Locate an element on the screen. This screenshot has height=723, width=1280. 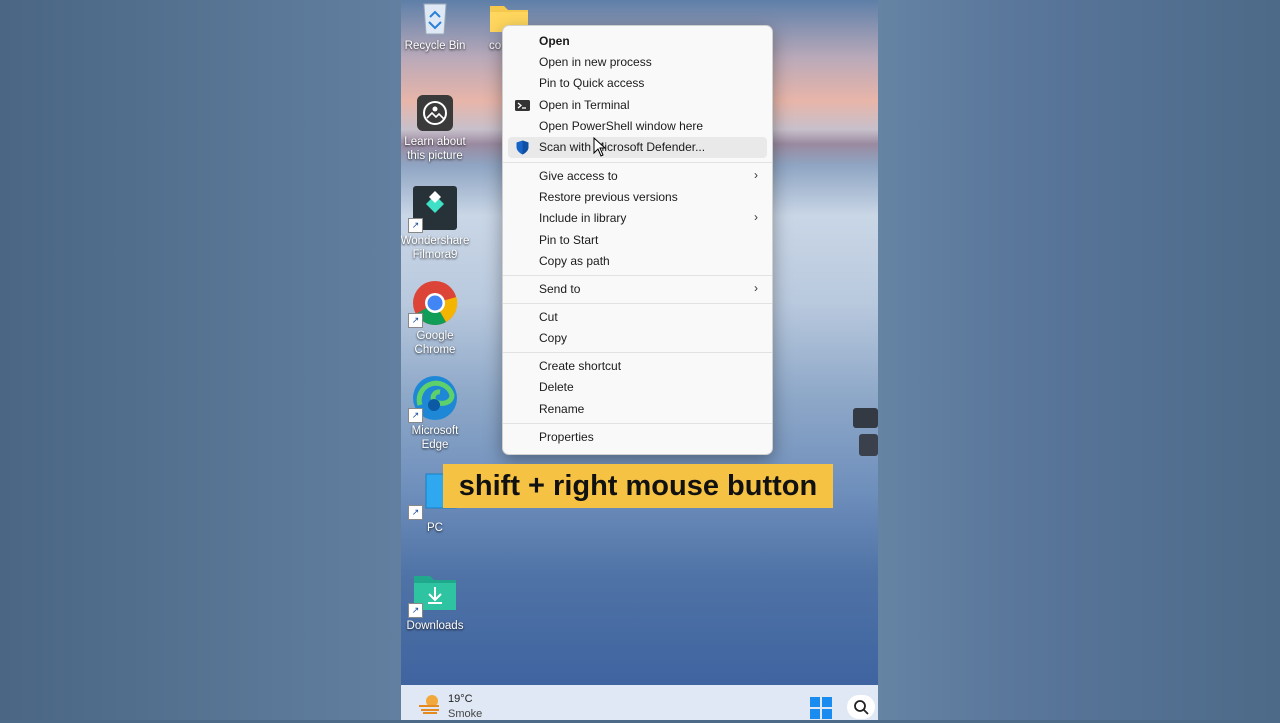
weather-icon is located at coordinates (430, 703).